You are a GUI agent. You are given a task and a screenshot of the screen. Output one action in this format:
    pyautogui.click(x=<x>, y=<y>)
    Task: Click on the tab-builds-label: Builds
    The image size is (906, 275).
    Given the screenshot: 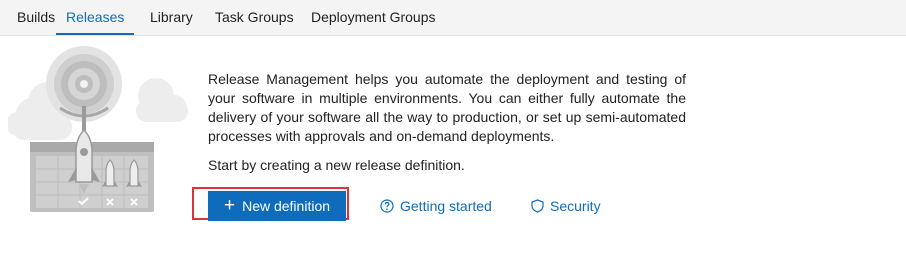 What is the action you would take?
    pyautogui.click(x=36, y=17)
    